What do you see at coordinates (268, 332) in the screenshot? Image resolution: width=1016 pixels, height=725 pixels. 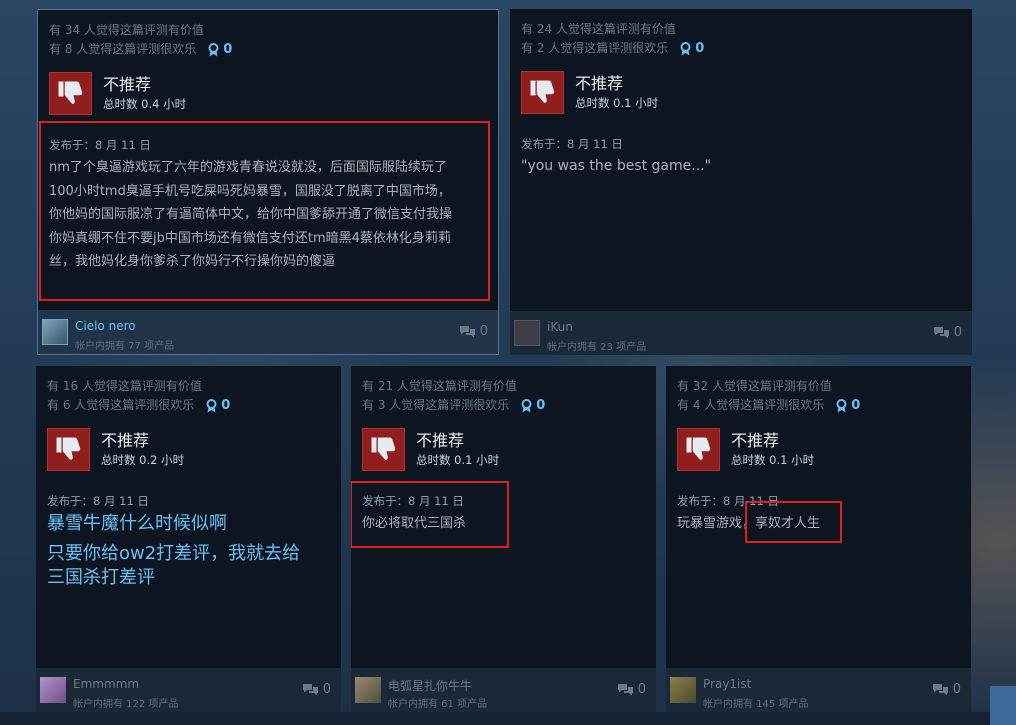 I see `review-footer: Cielo nero 帐户内拥有 77 项产品 0` at bounding box center [268, 332].